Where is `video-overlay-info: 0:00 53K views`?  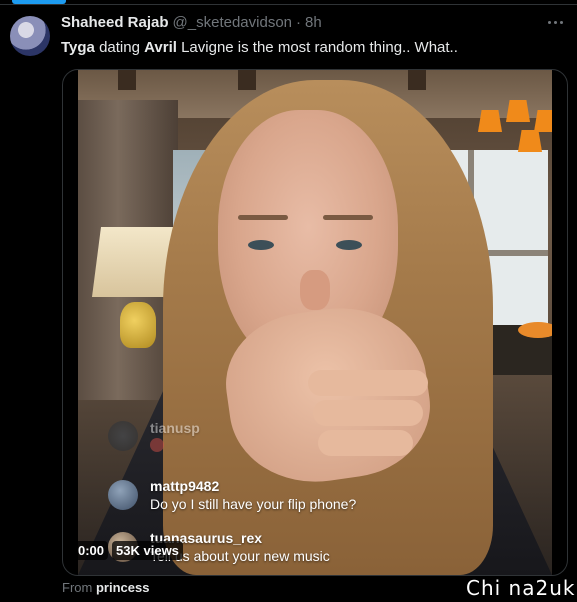
video-overlay-info: 0:00 53K views is located at coordinates (128, 550).